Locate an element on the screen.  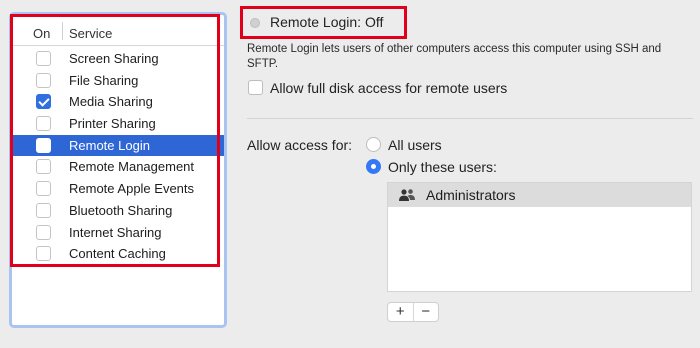
user-row-administrators: Administrators is located at coordinates (539, 195).